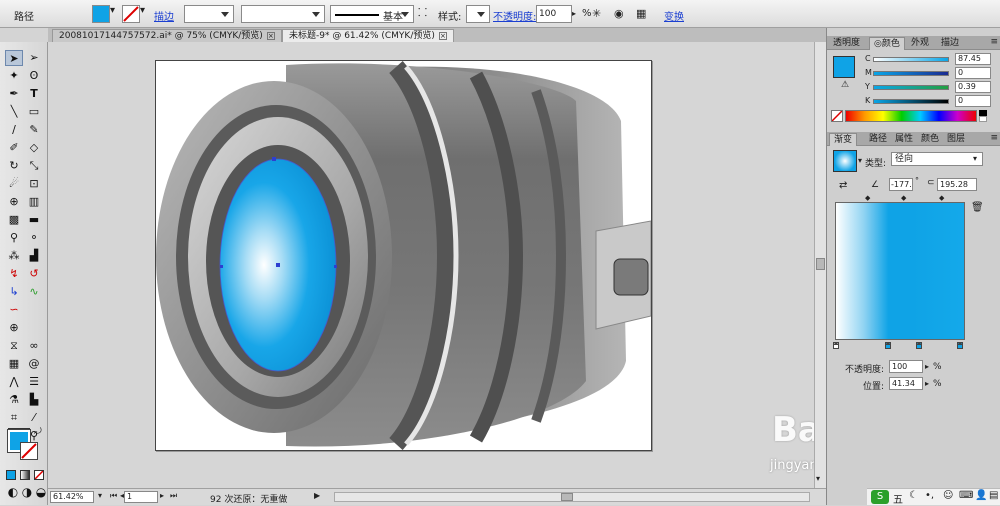 The image size is (1000, 506). I want to click on color-spectrum-bar, so click(911, 116).